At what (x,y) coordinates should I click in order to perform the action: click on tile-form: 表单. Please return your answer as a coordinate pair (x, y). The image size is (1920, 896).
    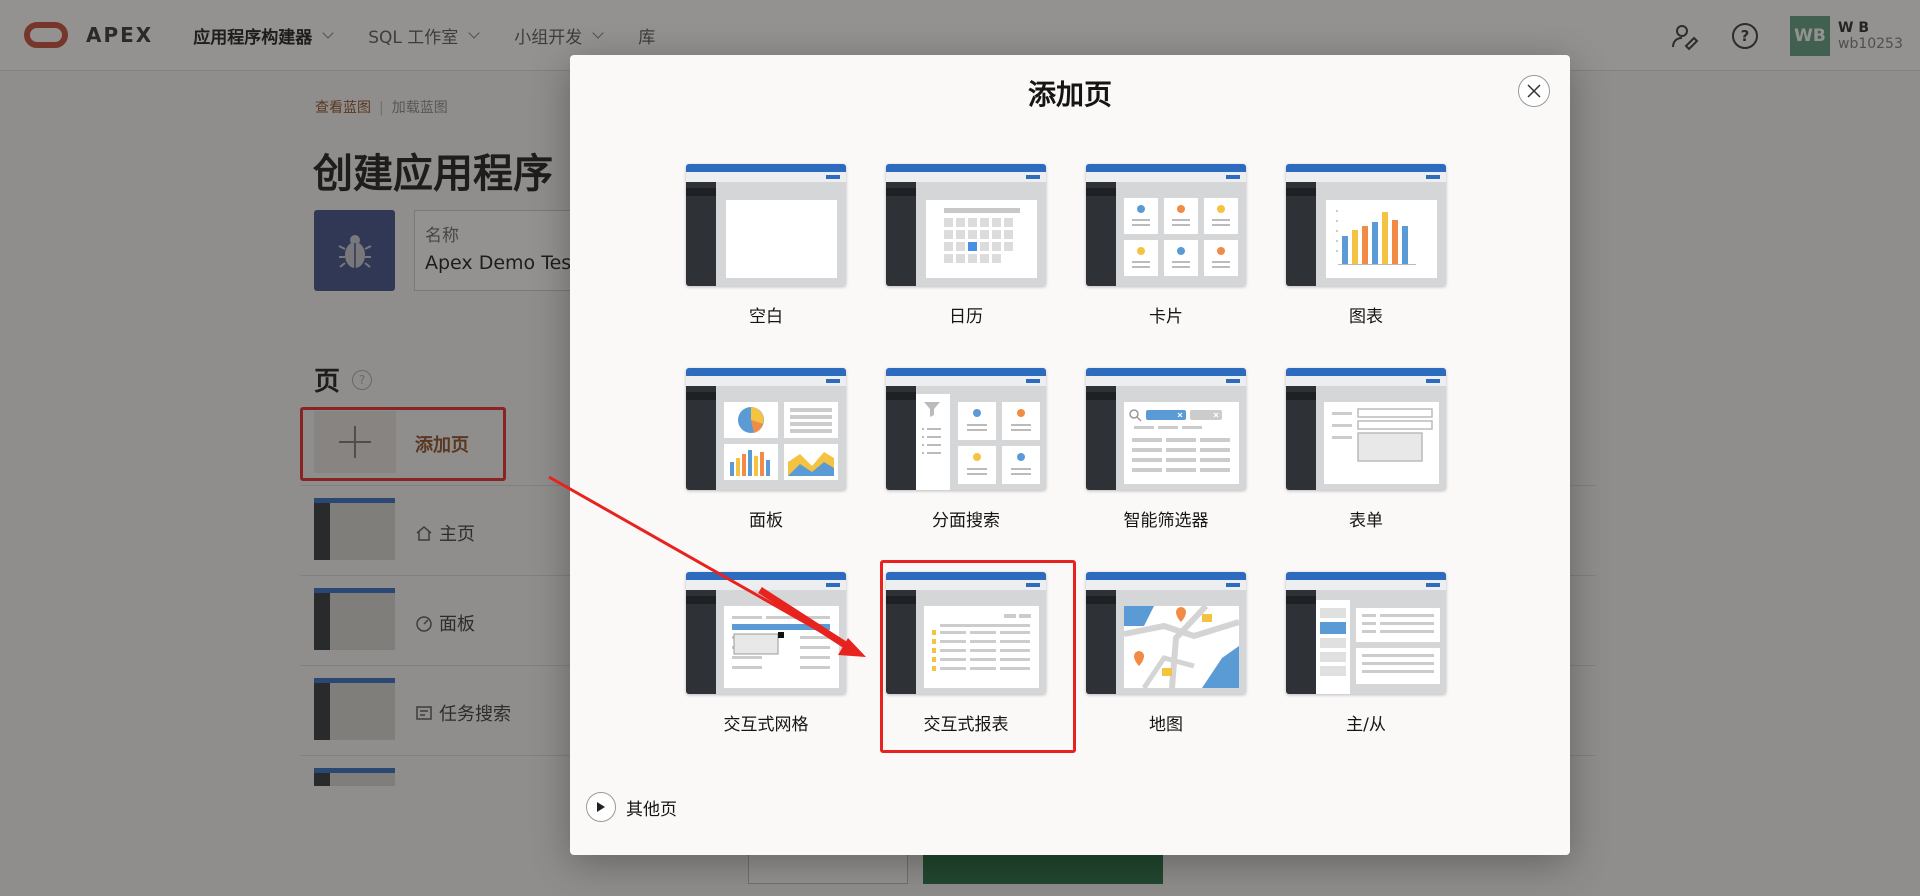
    Looking at the image, I should click on (1366, 449).